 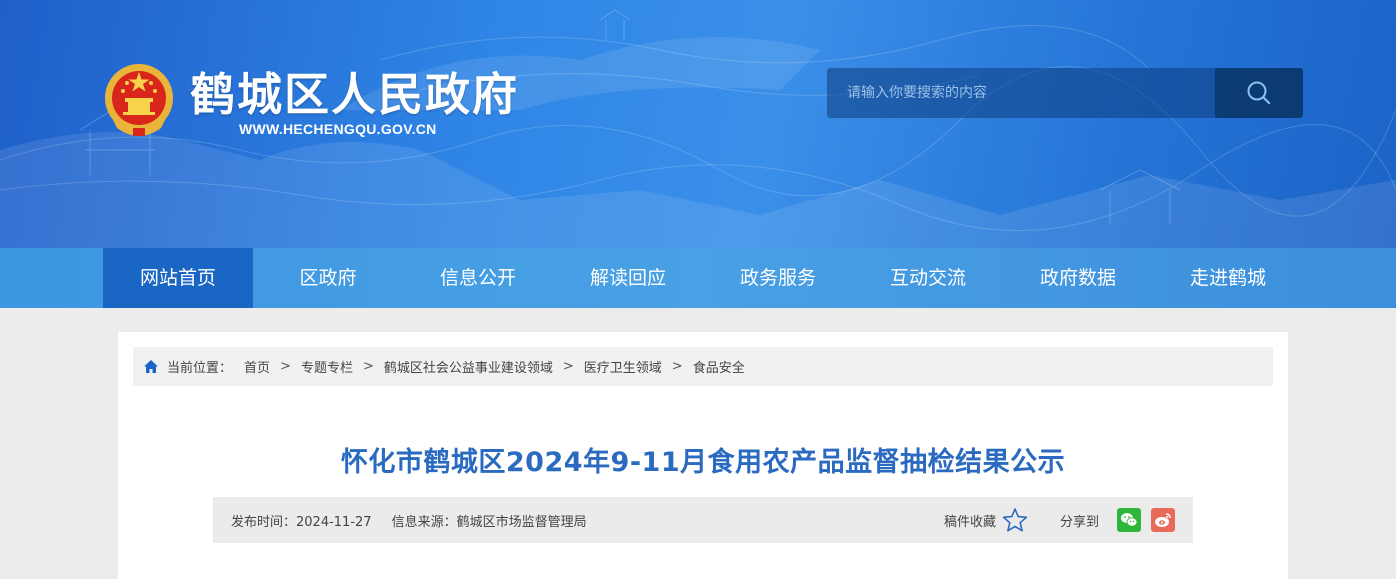 I want to click on nav-item-government-services: 政务服务, so click(x=778, y=278).